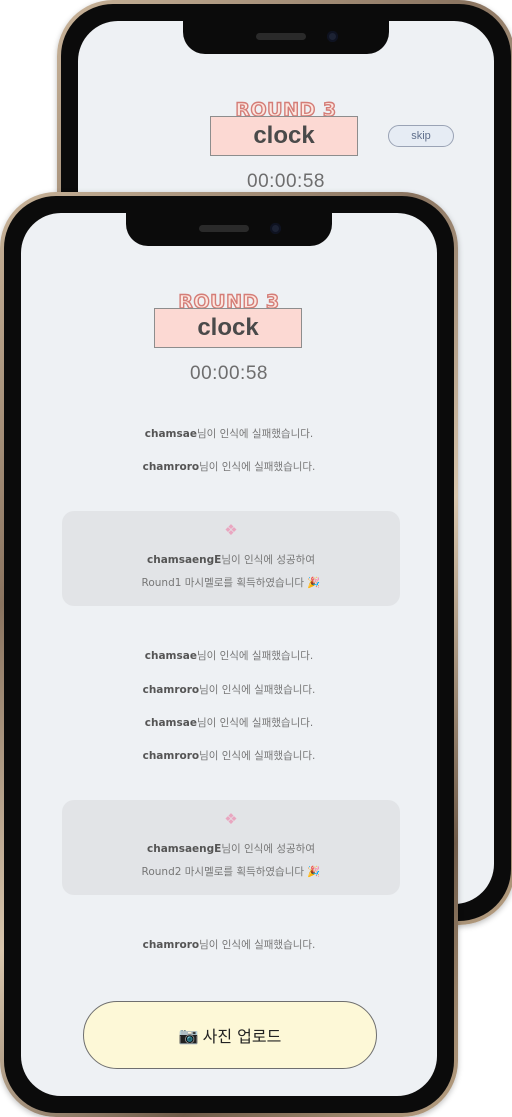  Describe the element at coordinates (242, 1036) in the screenshot. I see `upload-label: 사진 업로드` at that location.